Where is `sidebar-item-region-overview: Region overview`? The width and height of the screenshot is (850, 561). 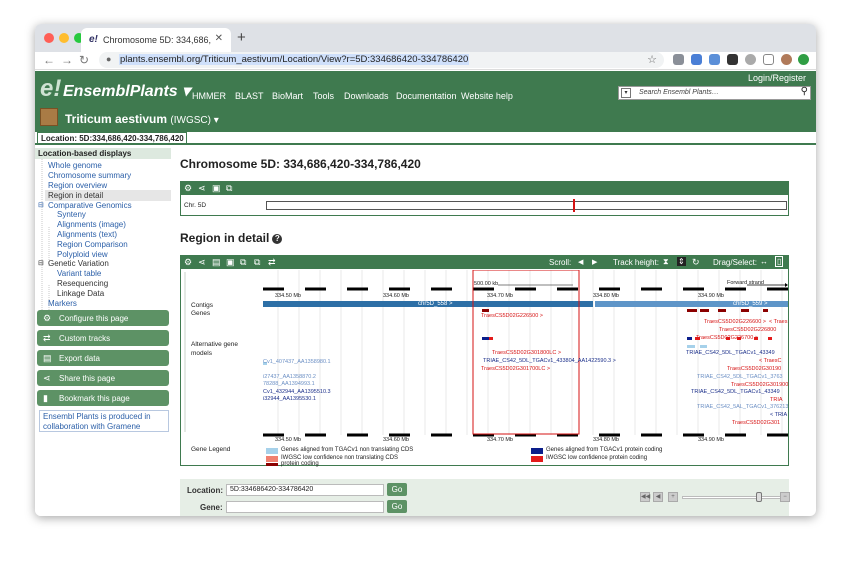
sidebar-item-region-overview: Region overview is located at coordinates (77, 185).